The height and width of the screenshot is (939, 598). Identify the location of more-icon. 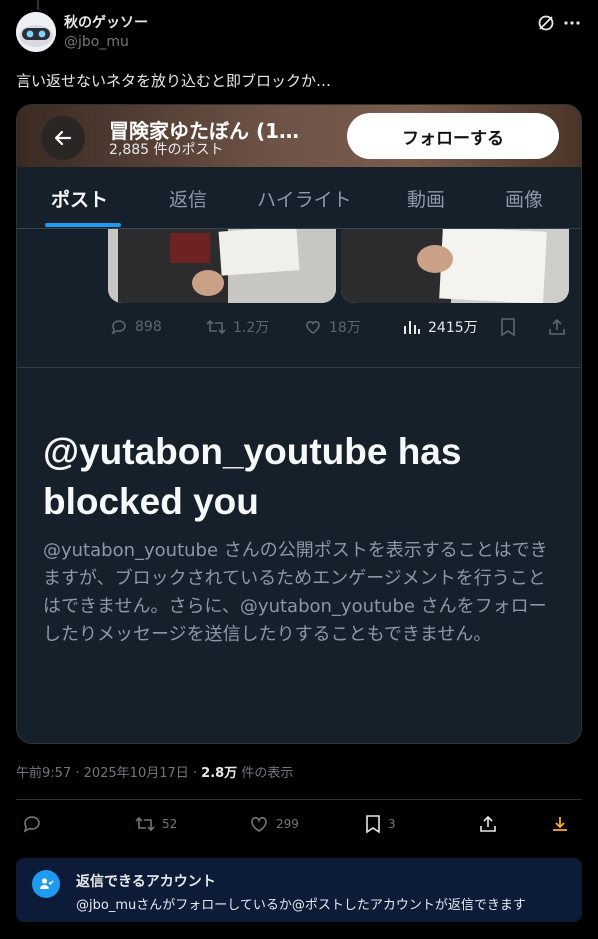
(572, 23).